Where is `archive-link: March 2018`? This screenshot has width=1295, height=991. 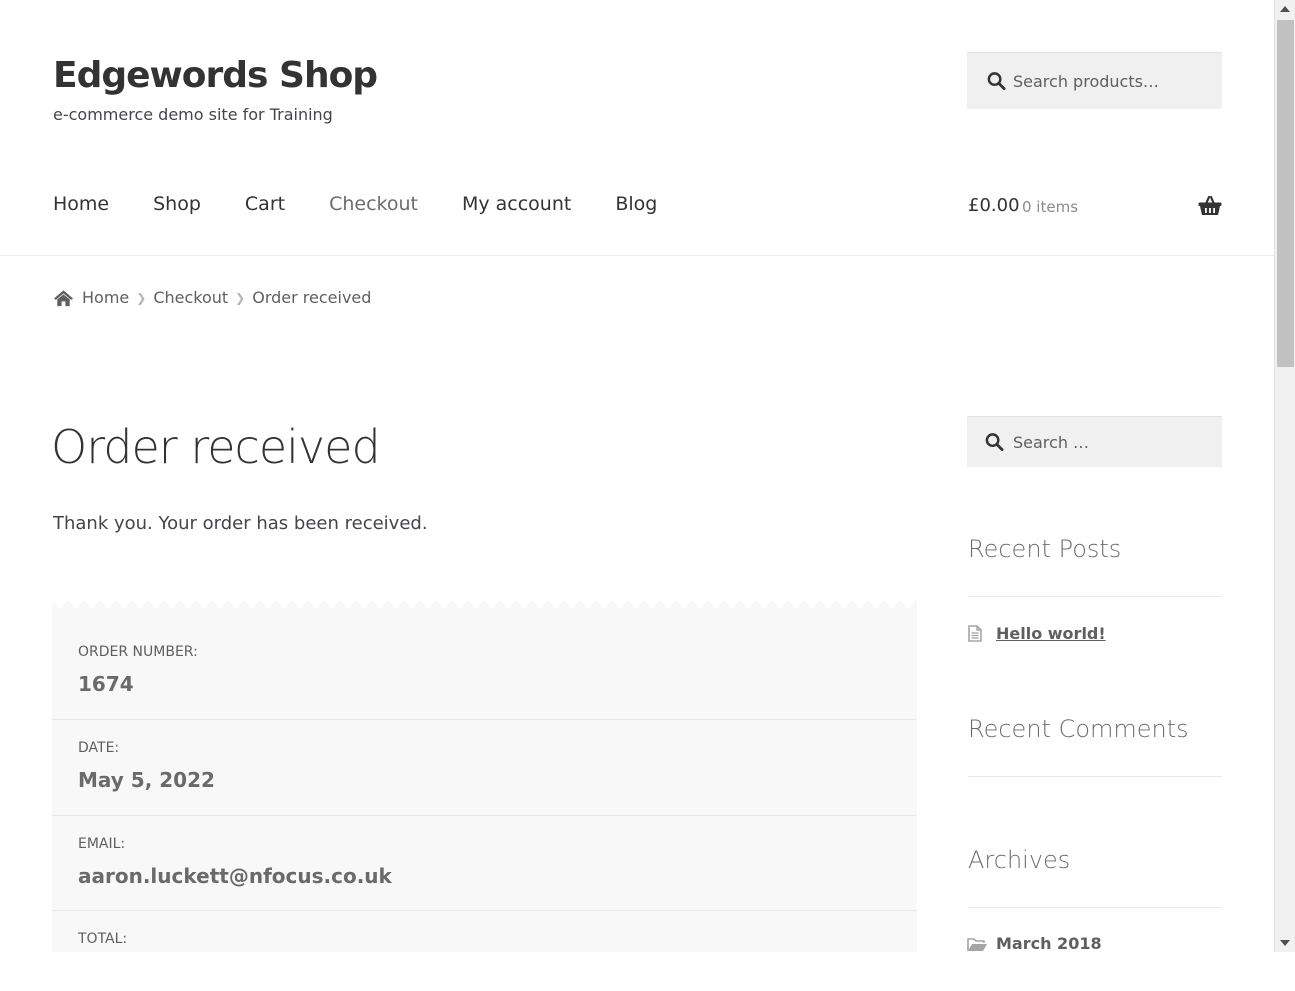 archive-link: March 2018 is located at coordinates (1049, 943).